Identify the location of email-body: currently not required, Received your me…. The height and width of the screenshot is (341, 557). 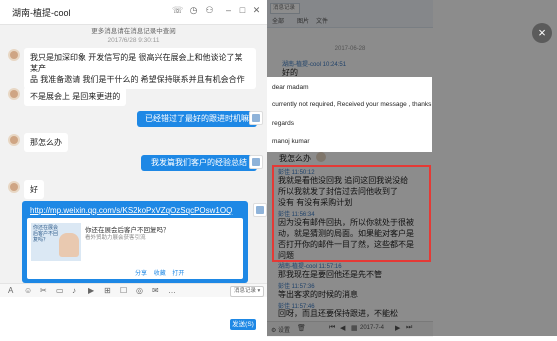
(352, 104).